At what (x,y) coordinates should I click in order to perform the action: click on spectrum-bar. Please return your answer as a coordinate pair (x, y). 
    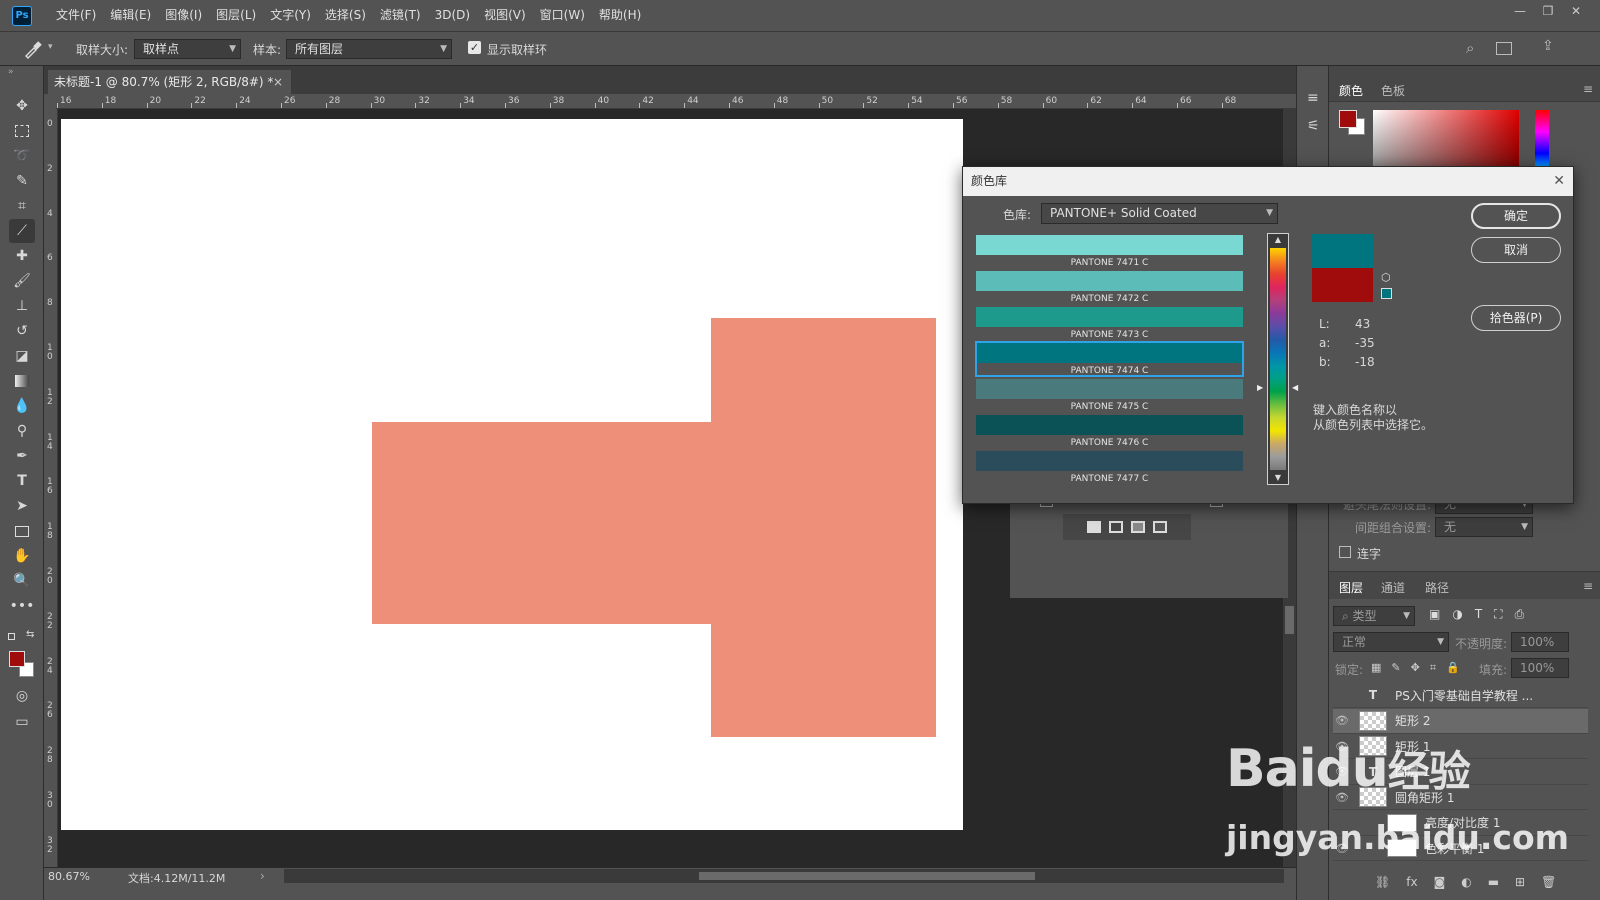
    Looking at the image, I should click on (1278, 359).